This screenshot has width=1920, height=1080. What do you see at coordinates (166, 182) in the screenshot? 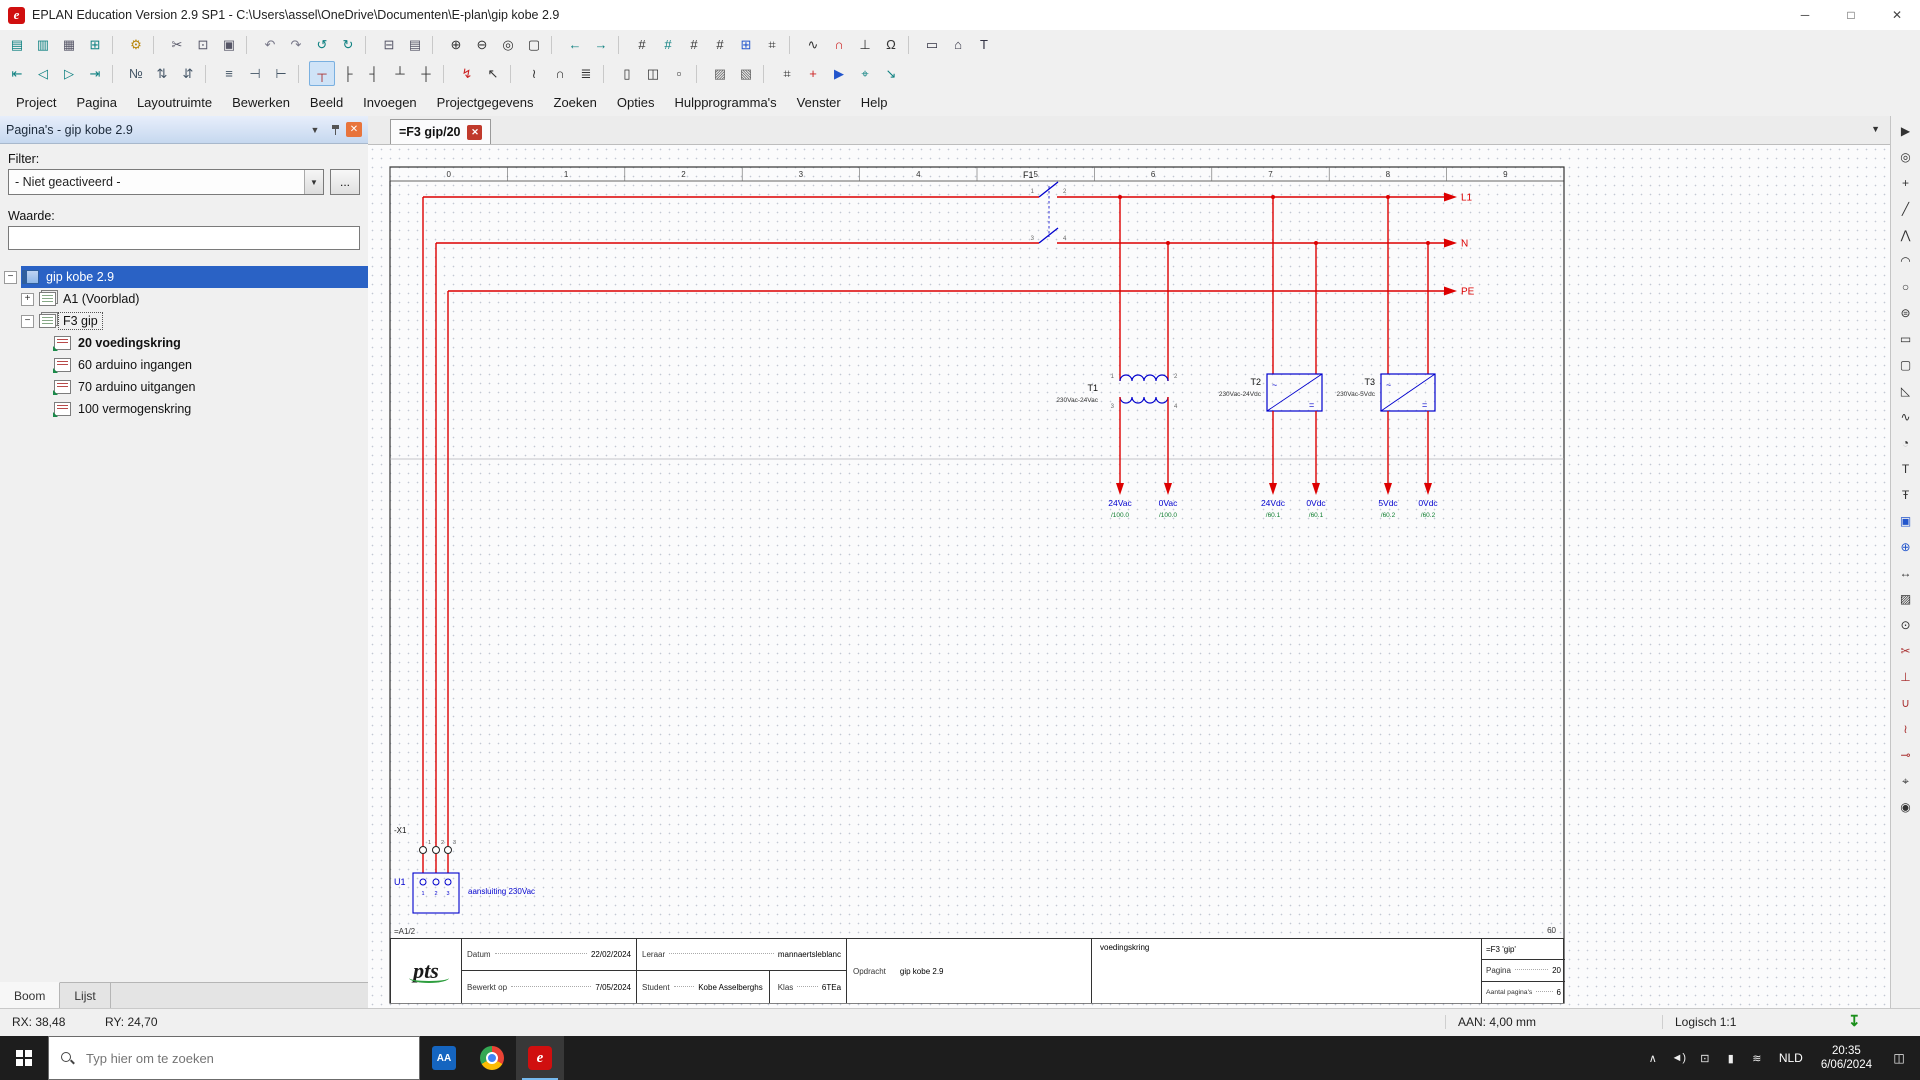
I see `filter-dropdown: - Niet geactiveerd - ▼` at bounding box center [166, 182].